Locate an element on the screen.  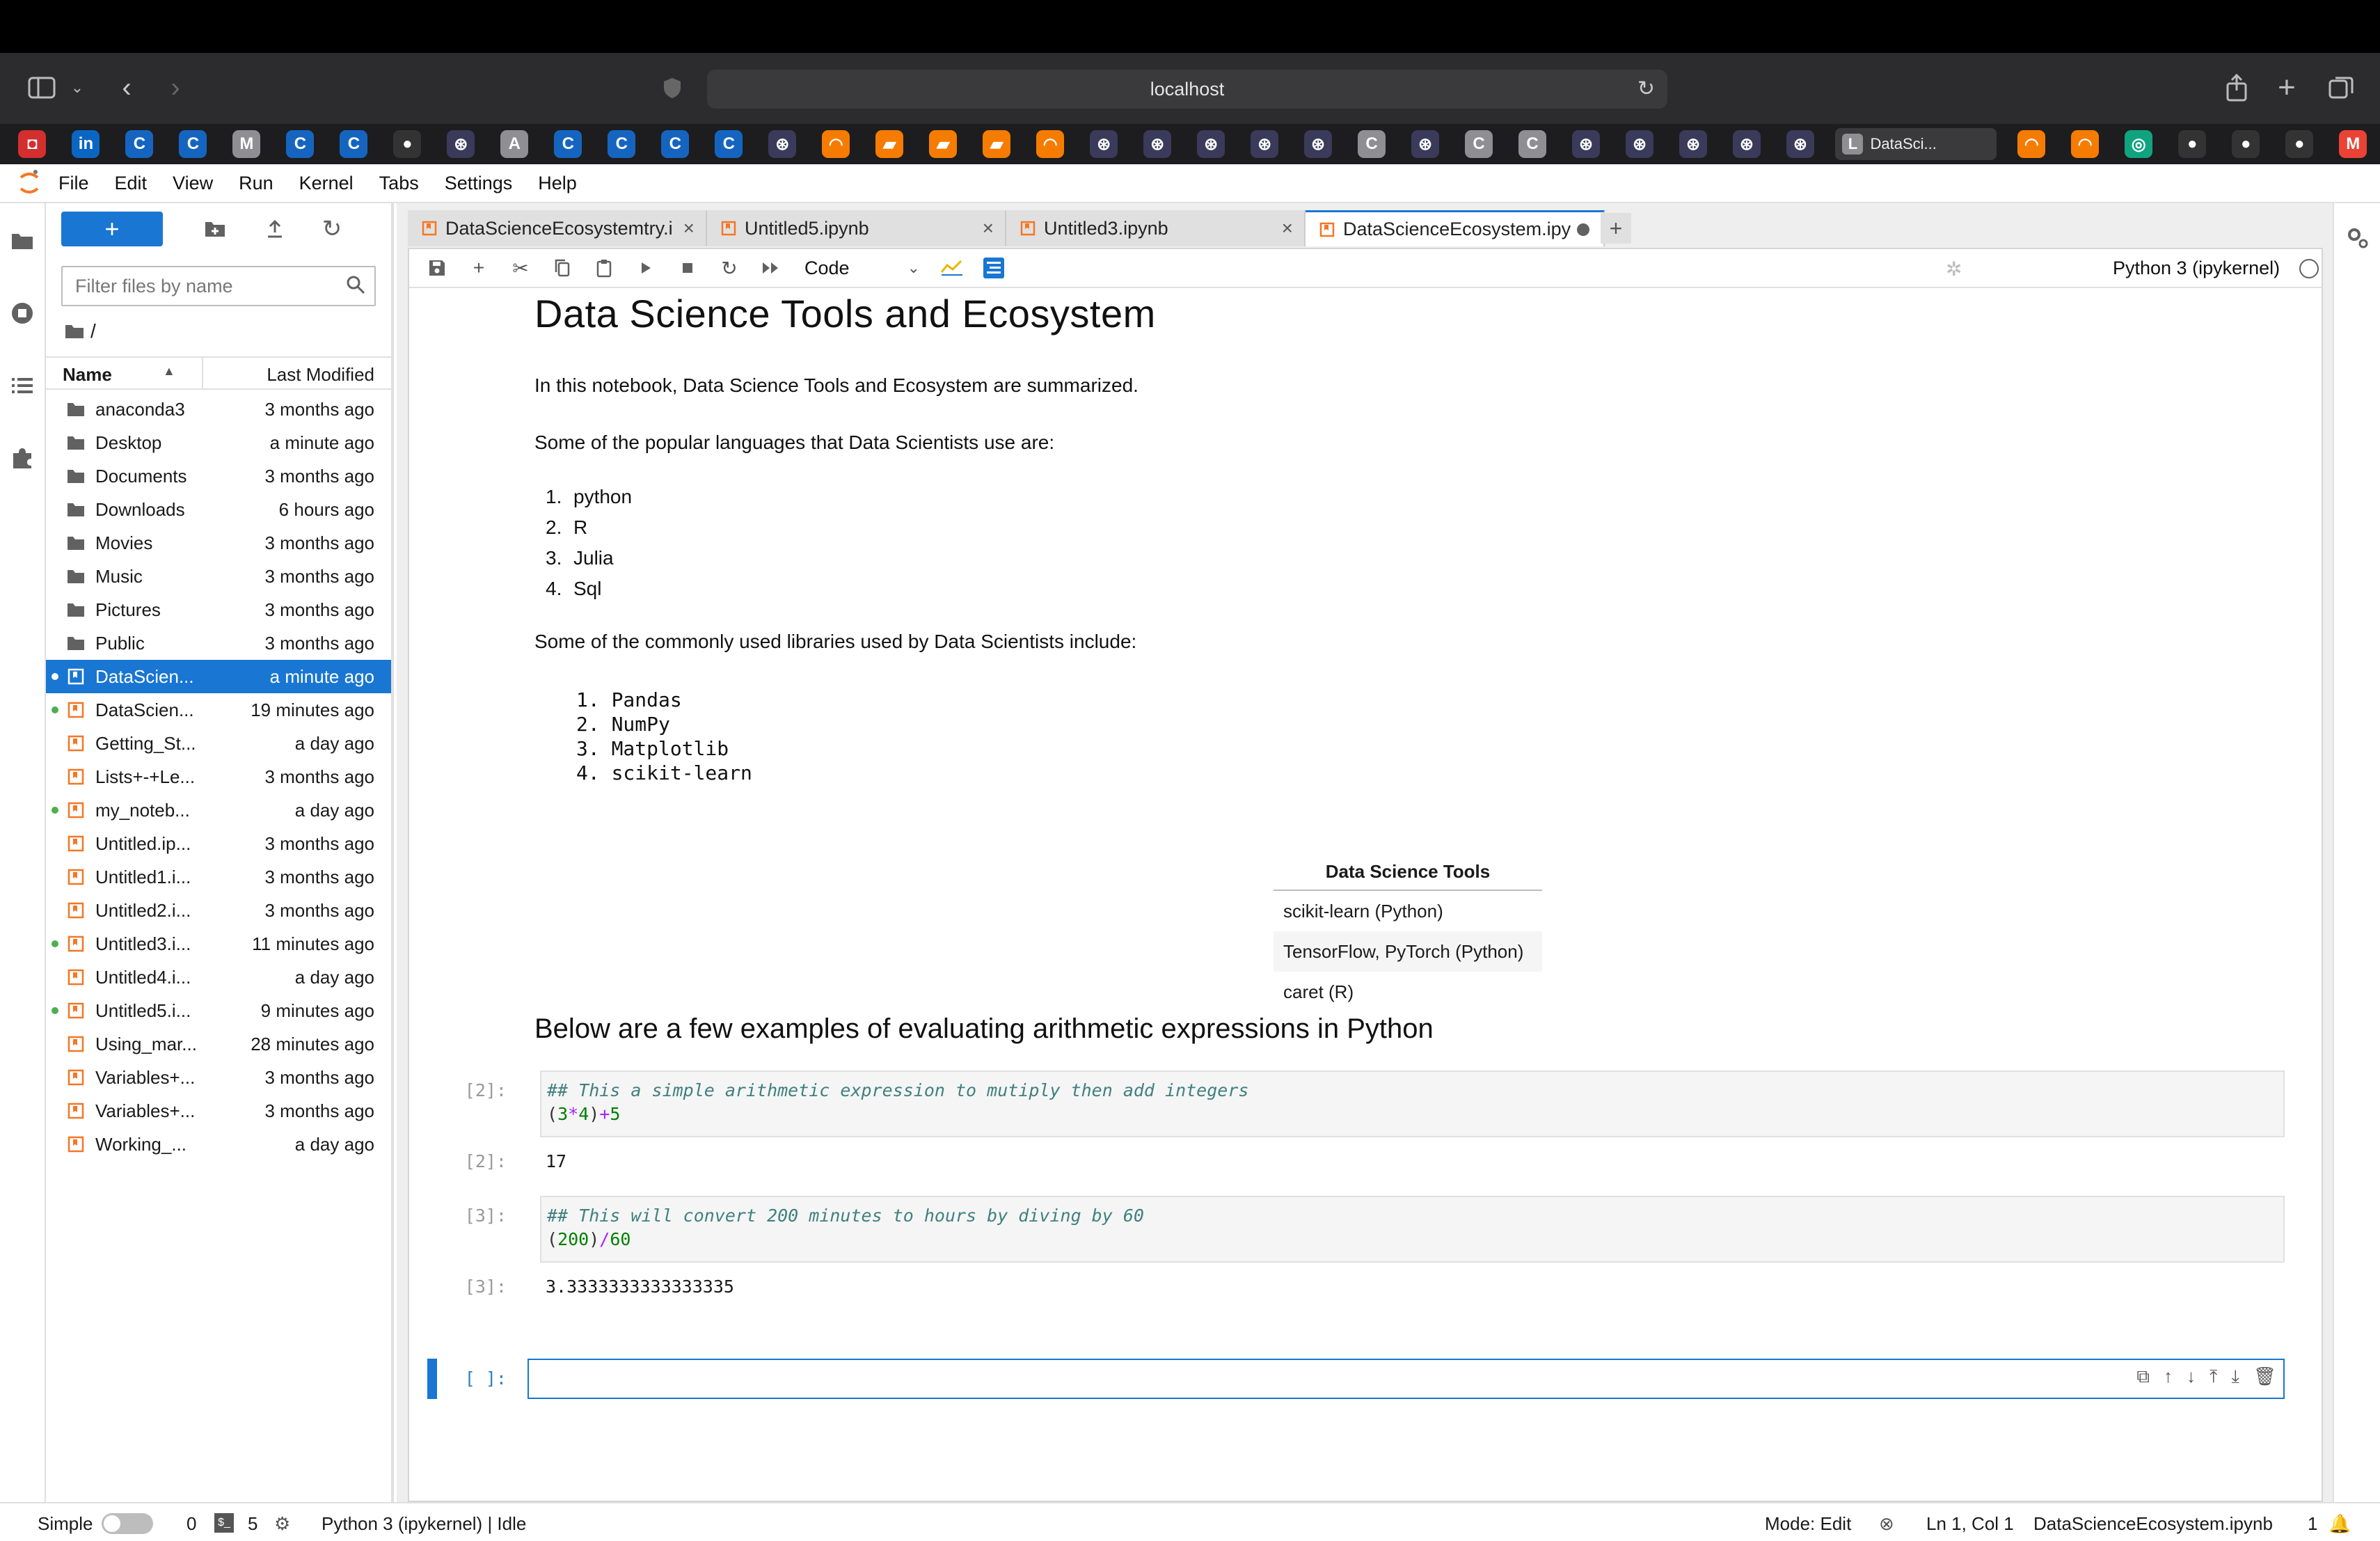
new-launcher-button: + is located at coordinates (112, 229).